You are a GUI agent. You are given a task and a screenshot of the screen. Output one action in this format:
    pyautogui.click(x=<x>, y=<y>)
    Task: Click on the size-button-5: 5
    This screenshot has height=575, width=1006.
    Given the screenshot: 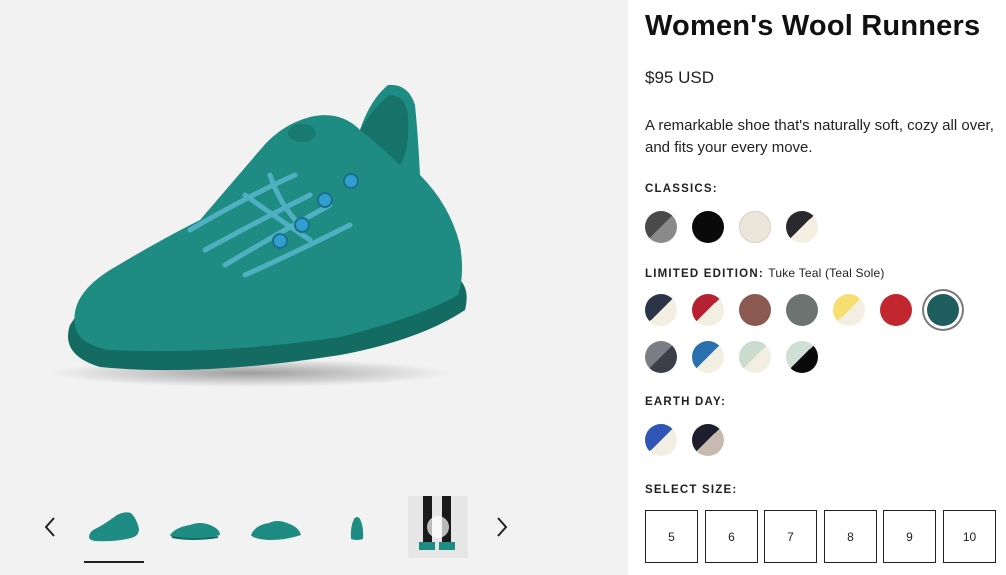 What is the action you would take?
    pyautogui.click(x=671, y=536)
    